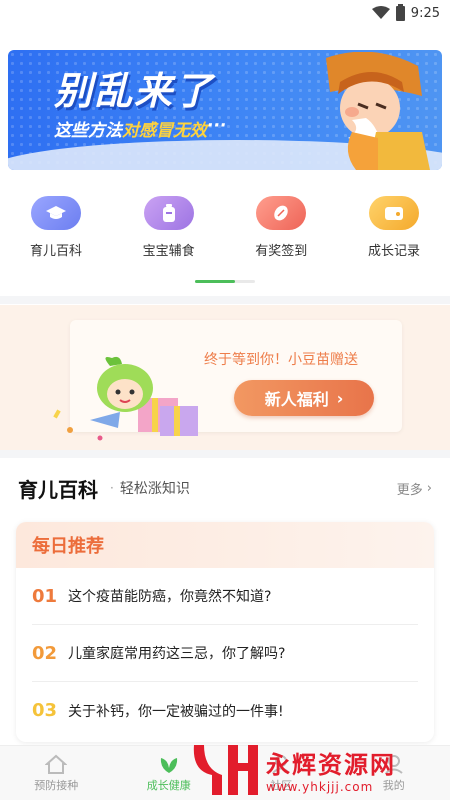 Image resolution: width=450 pixels, height=800 pixels. I want to click on baby-bottle-icon, so click(168, 213).